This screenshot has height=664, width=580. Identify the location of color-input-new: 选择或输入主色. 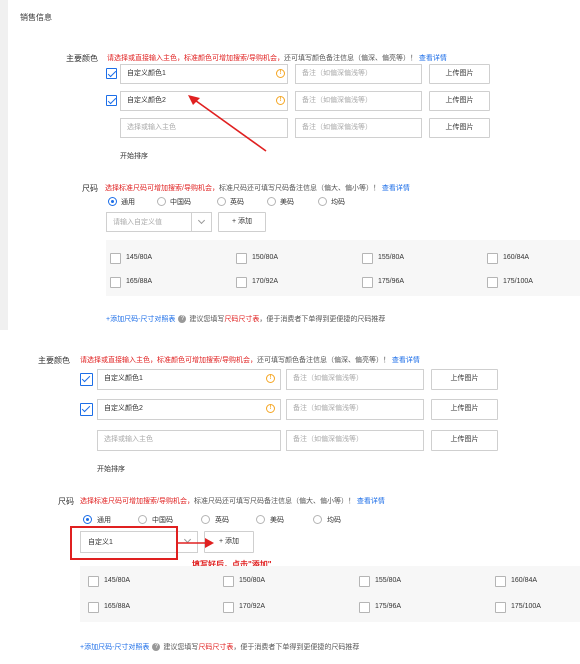
(189, 440).